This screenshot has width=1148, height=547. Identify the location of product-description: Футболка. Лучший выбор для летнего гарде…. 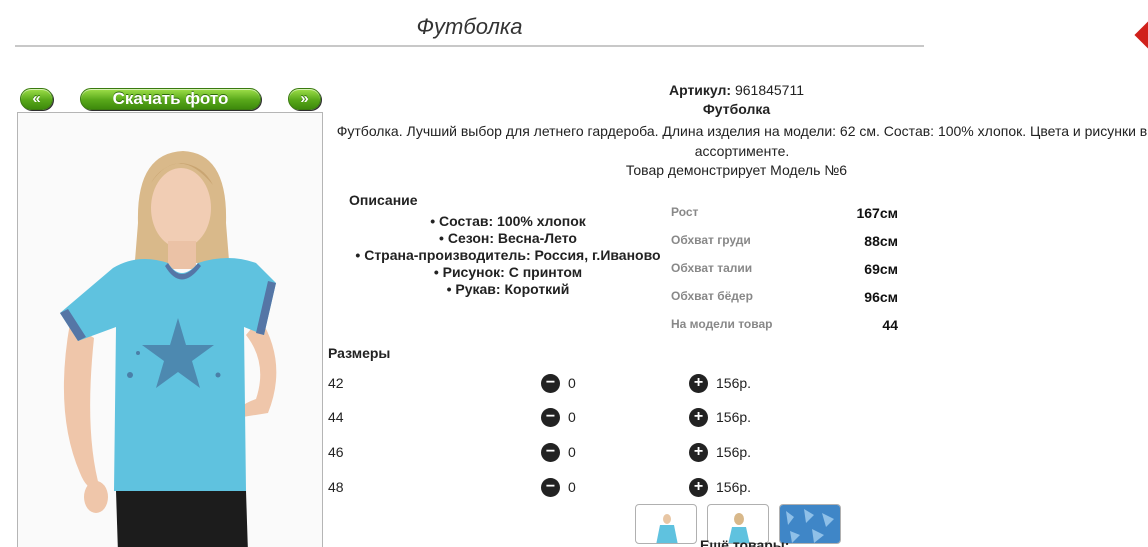
(742, 141).